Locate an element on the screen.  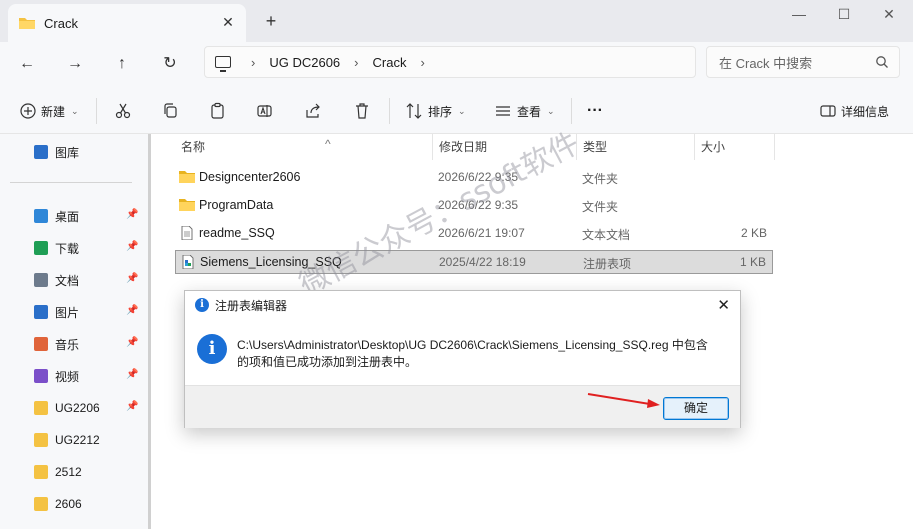
sidebar-item: 文档 is located at coordinates (56, 280).